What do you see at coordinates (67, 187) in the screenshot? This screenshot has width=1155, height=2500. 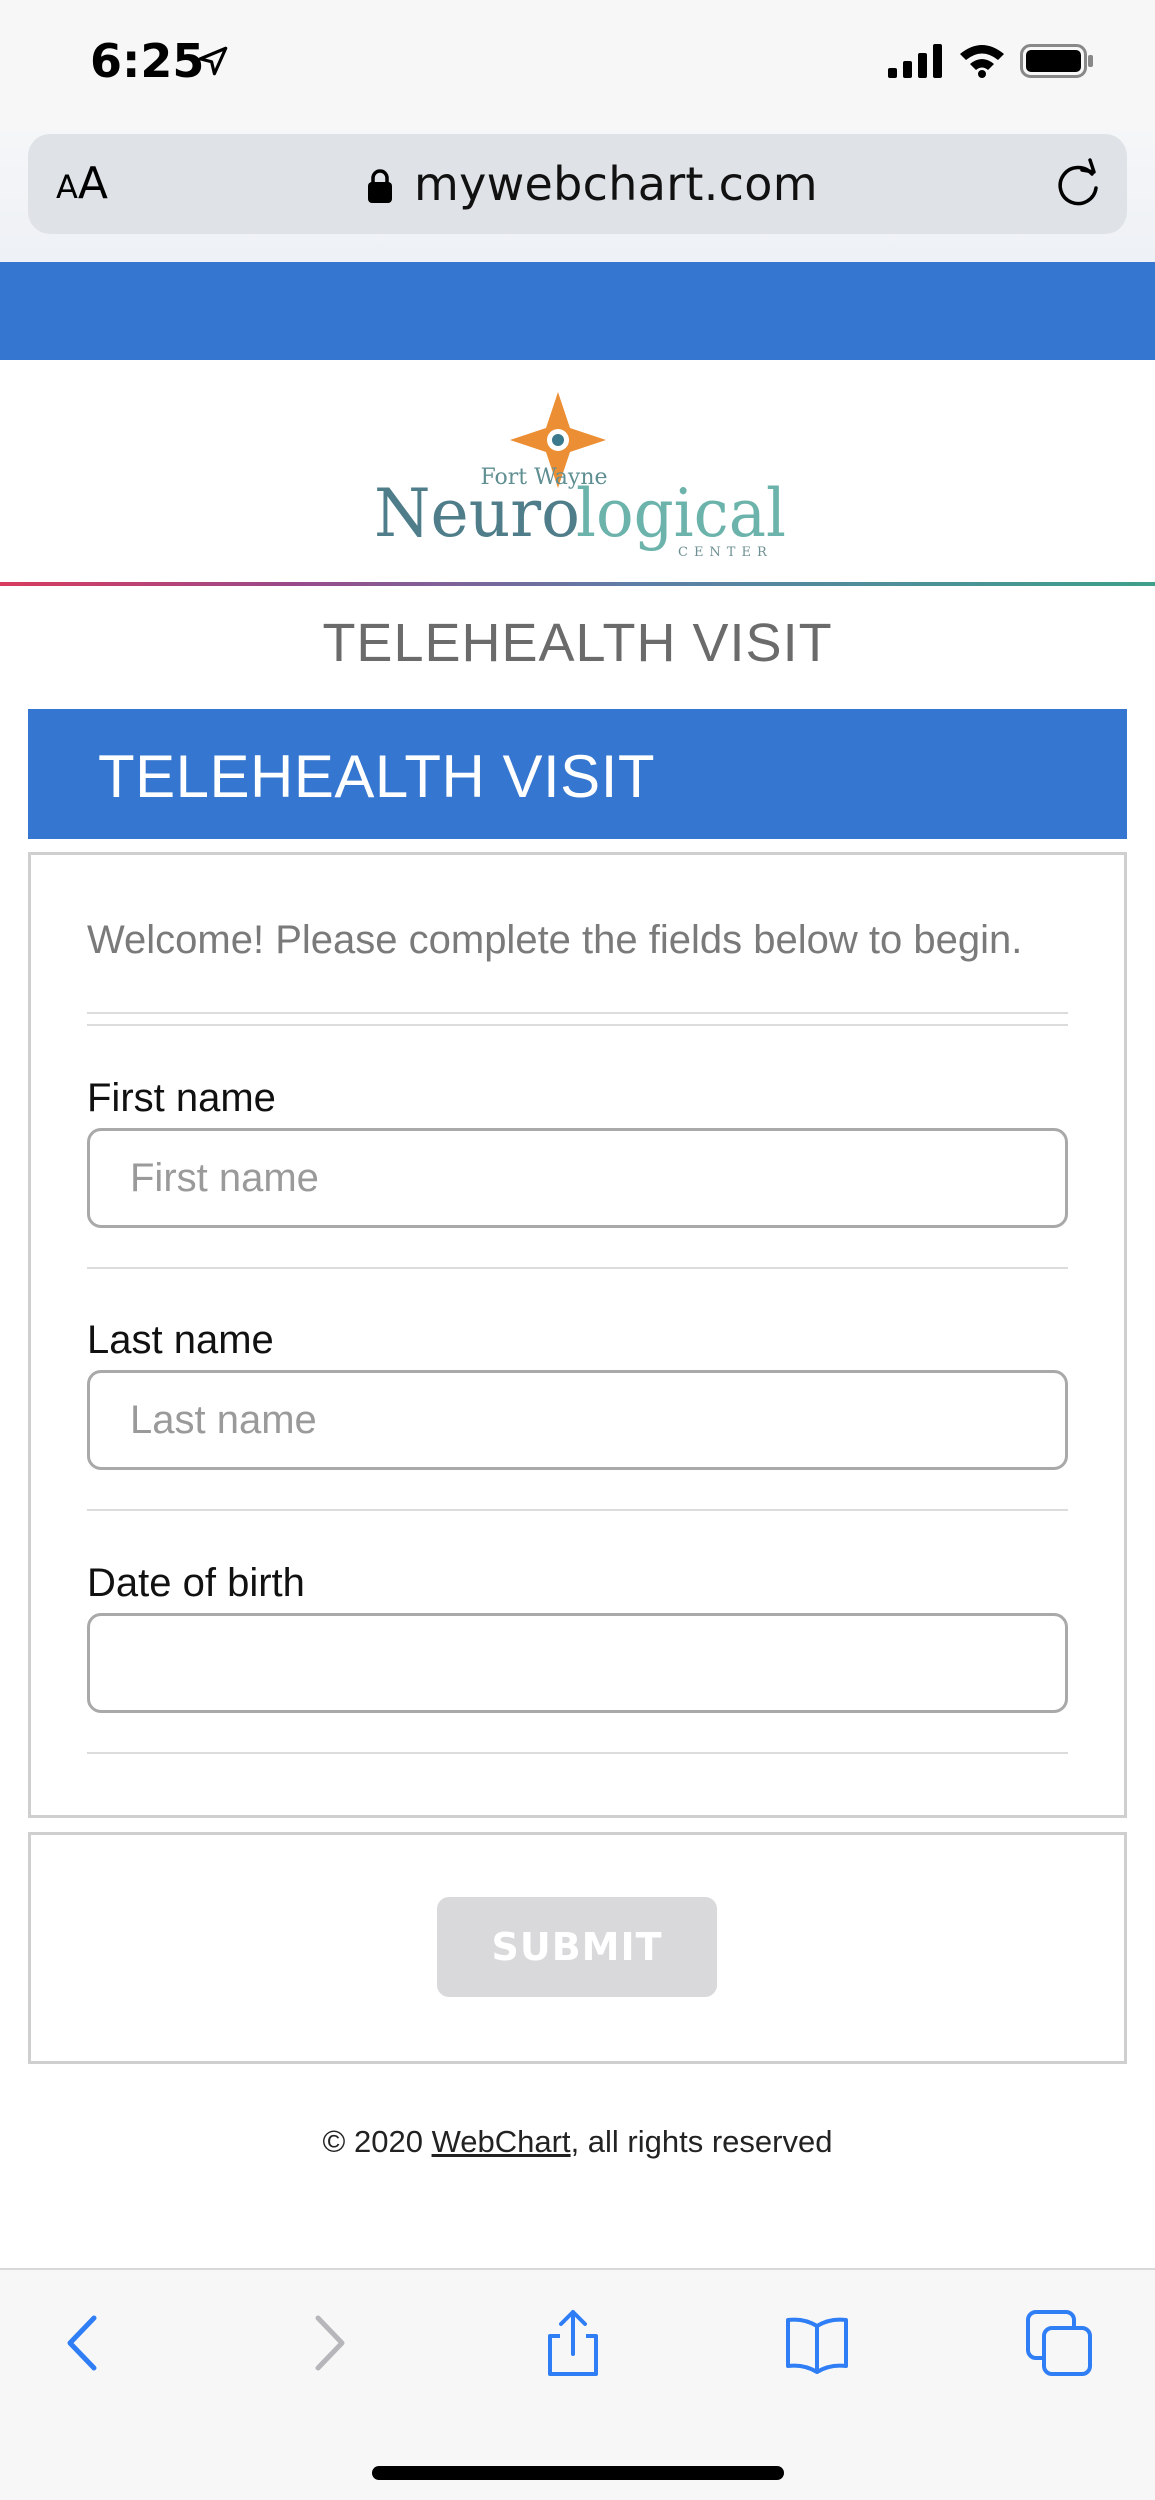 I see `text-size-small-glyph: A` at bounding box center [67, 187].